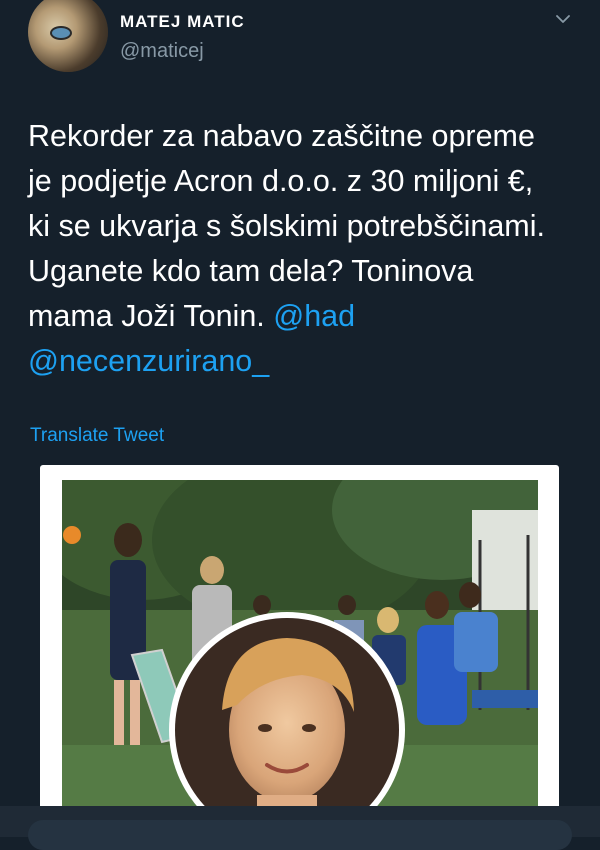 Image resolution: width=600 pixels, height=850 pixels. Describe the element at coordinates (563, 19) in the screenshot. I see `chevron-down-icon` at that location.